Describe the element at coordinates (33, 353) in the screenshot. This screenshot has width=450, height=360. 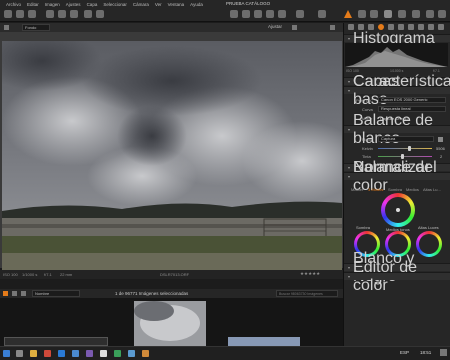
I see `taskbar-explorer-icon` at that location.